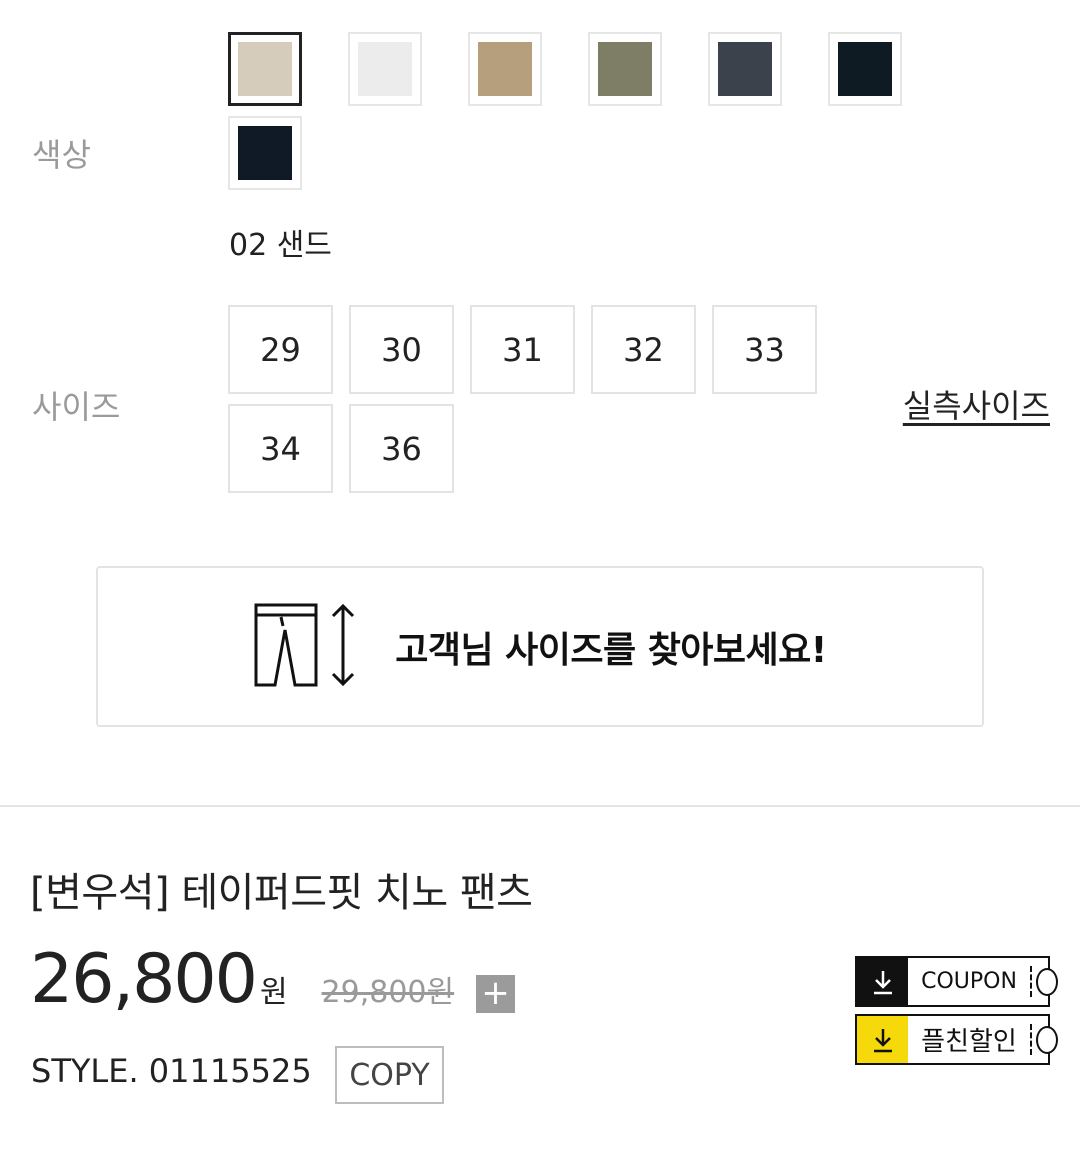 Image resolution: width=1080 pixels, height=1160 pixels. I want to click on size-option-32: 32, so click(643, 349).